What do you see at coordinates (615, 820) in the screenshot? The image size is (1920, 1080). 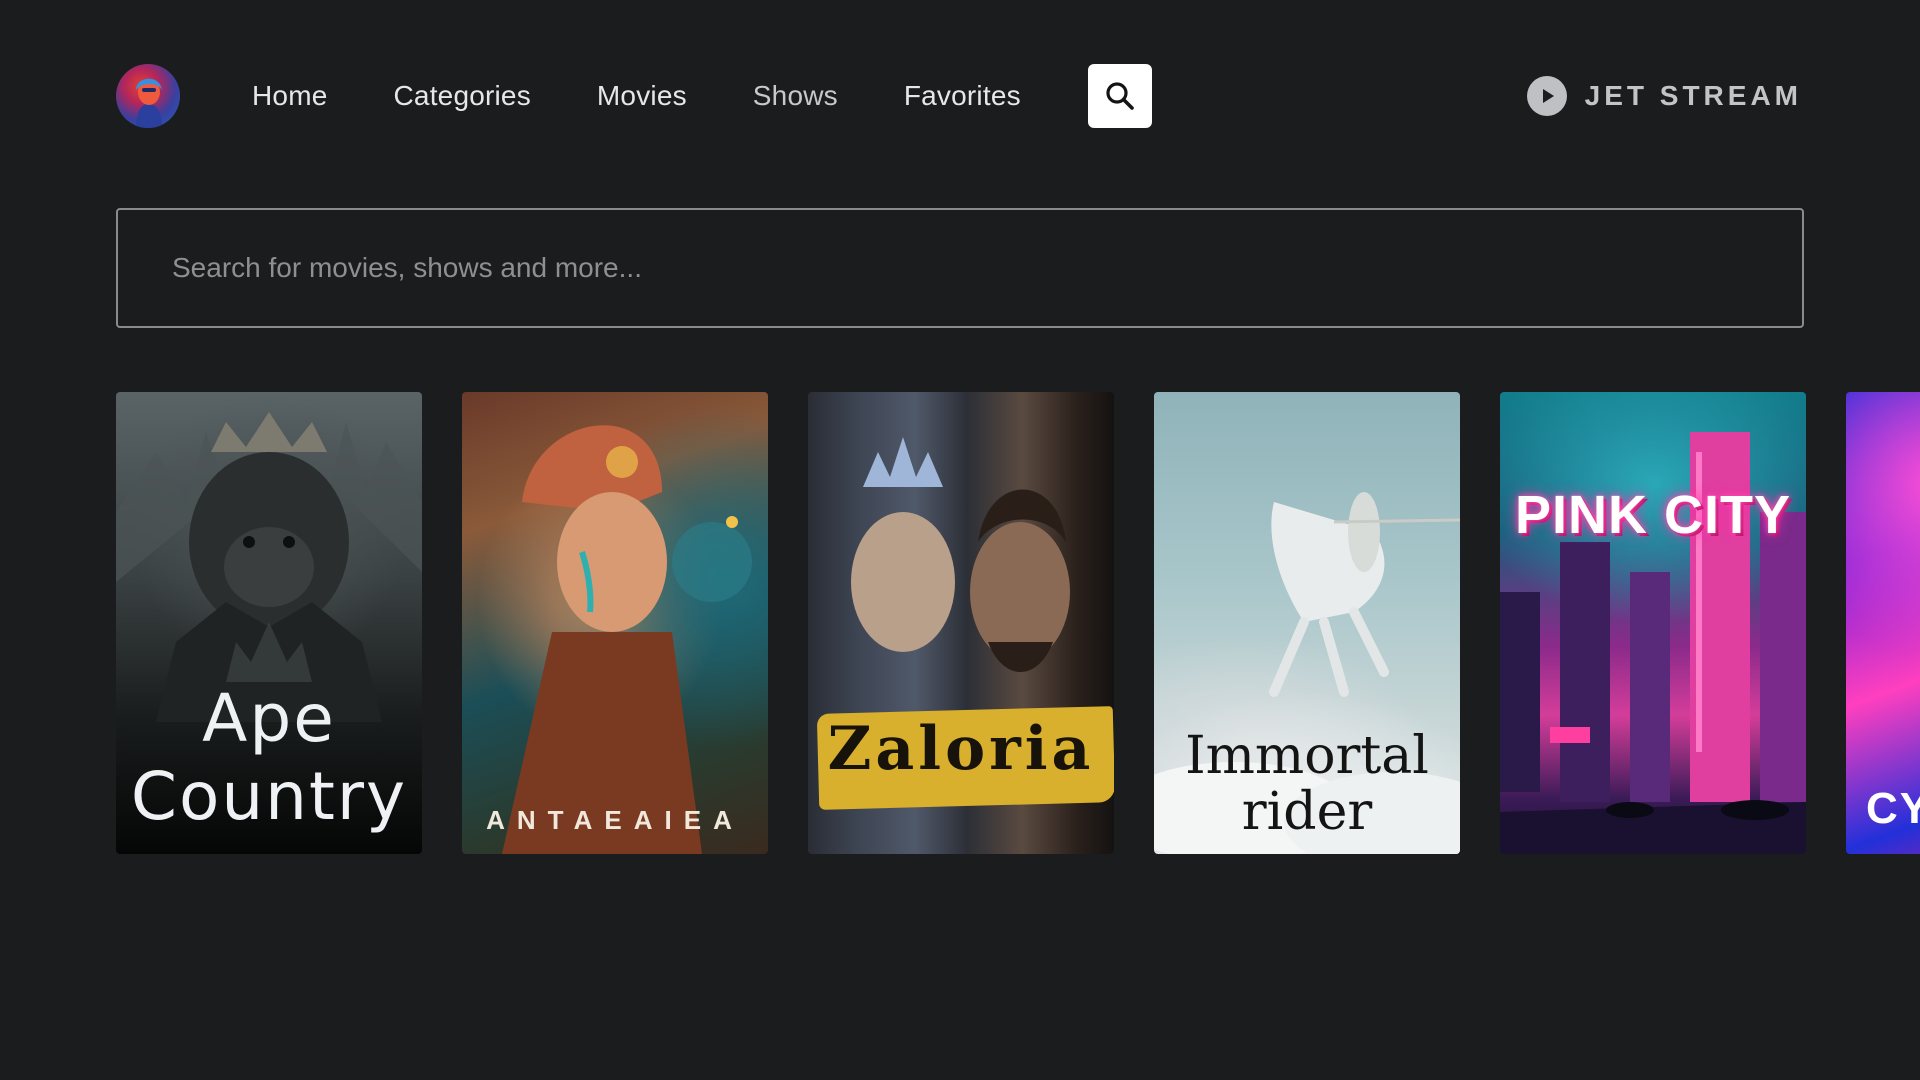 I see `poster-title: ANTAEAIEA` at bounding box center [615, 820].